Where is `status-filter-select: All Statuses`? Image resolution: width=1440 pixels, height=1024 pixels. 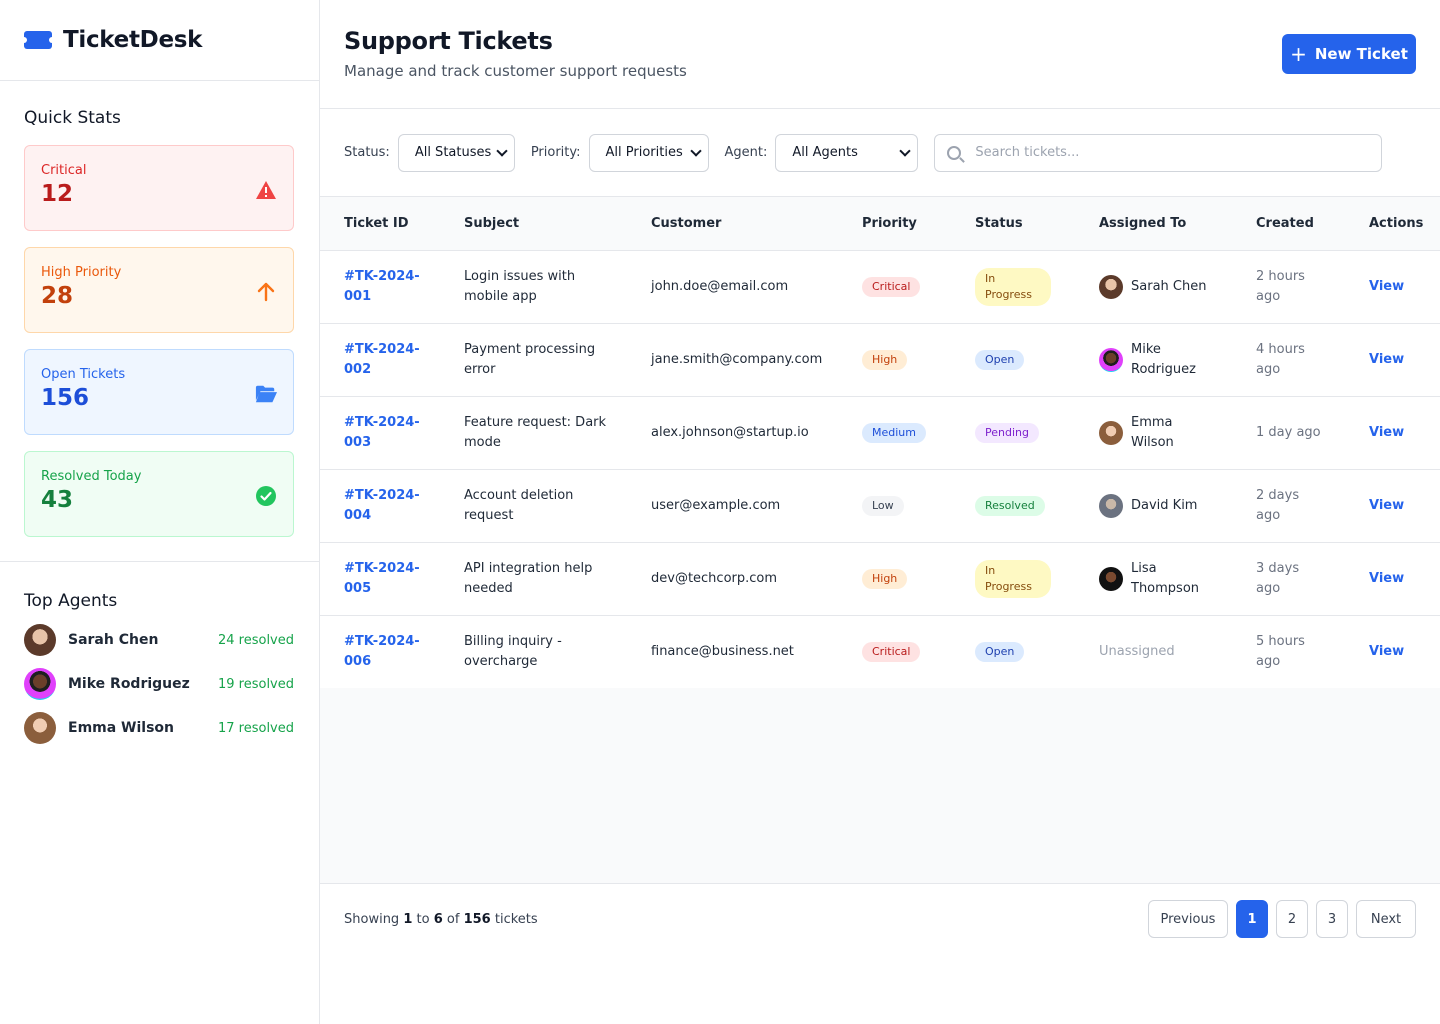 status-filter-select: All Statuses is located at coordinates (456, 152).